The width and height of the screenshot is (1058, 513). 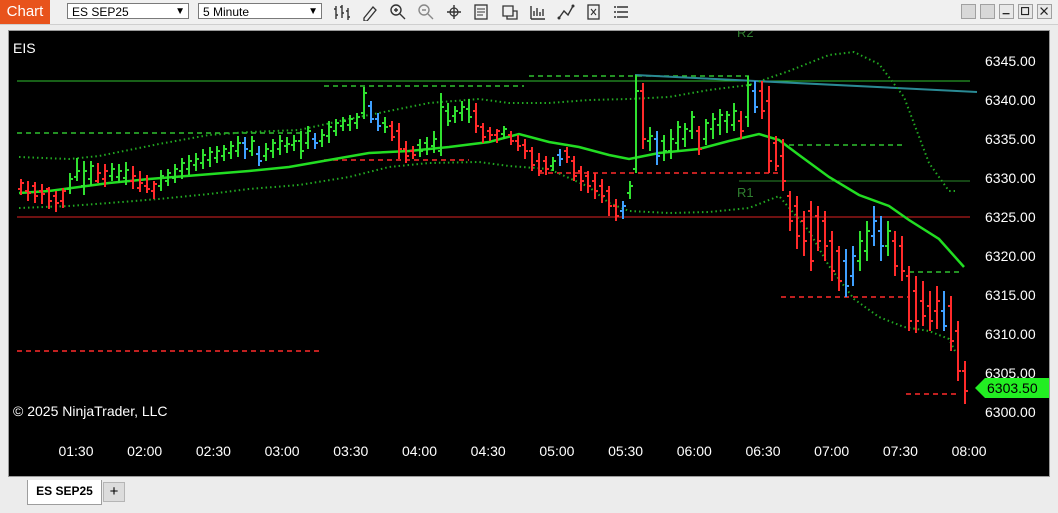 What do you see at coordinates (510, 12) in the screenshot?
I see `strategies-icon` at bounding box center [510, 12].